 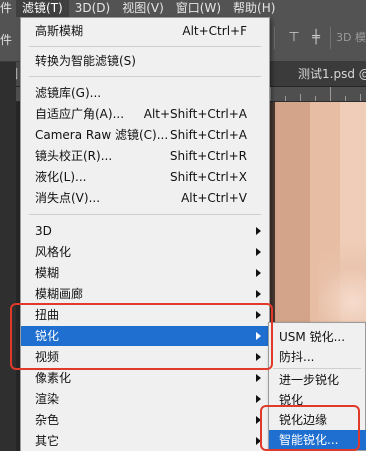 I want to click on toolbar-panel, so click(x=8, y=256).